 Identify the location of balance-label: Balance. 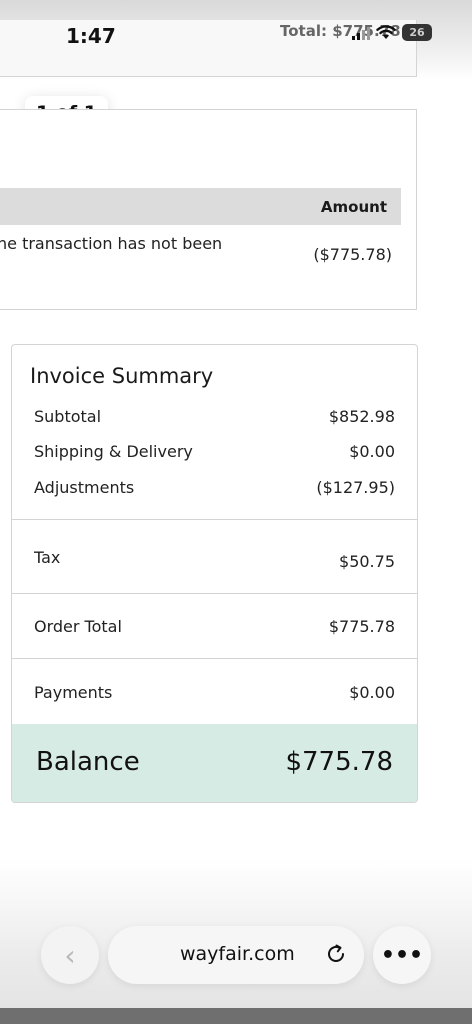
(88, 762).